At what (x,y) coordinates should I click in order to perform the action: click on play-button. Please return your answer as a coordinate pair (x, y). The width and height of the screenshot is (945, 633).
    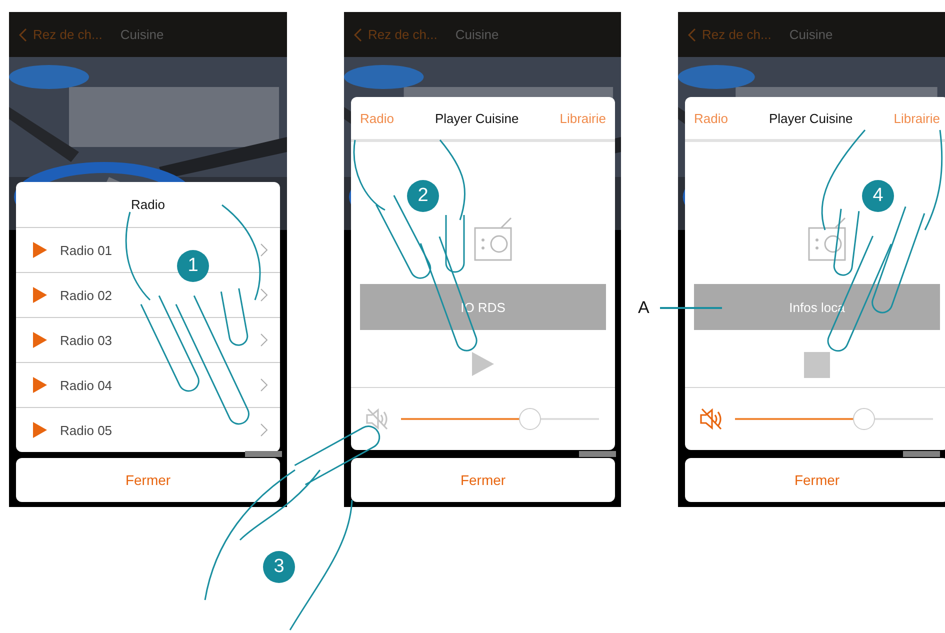
    Looking at the image, I should click on (483, 364).